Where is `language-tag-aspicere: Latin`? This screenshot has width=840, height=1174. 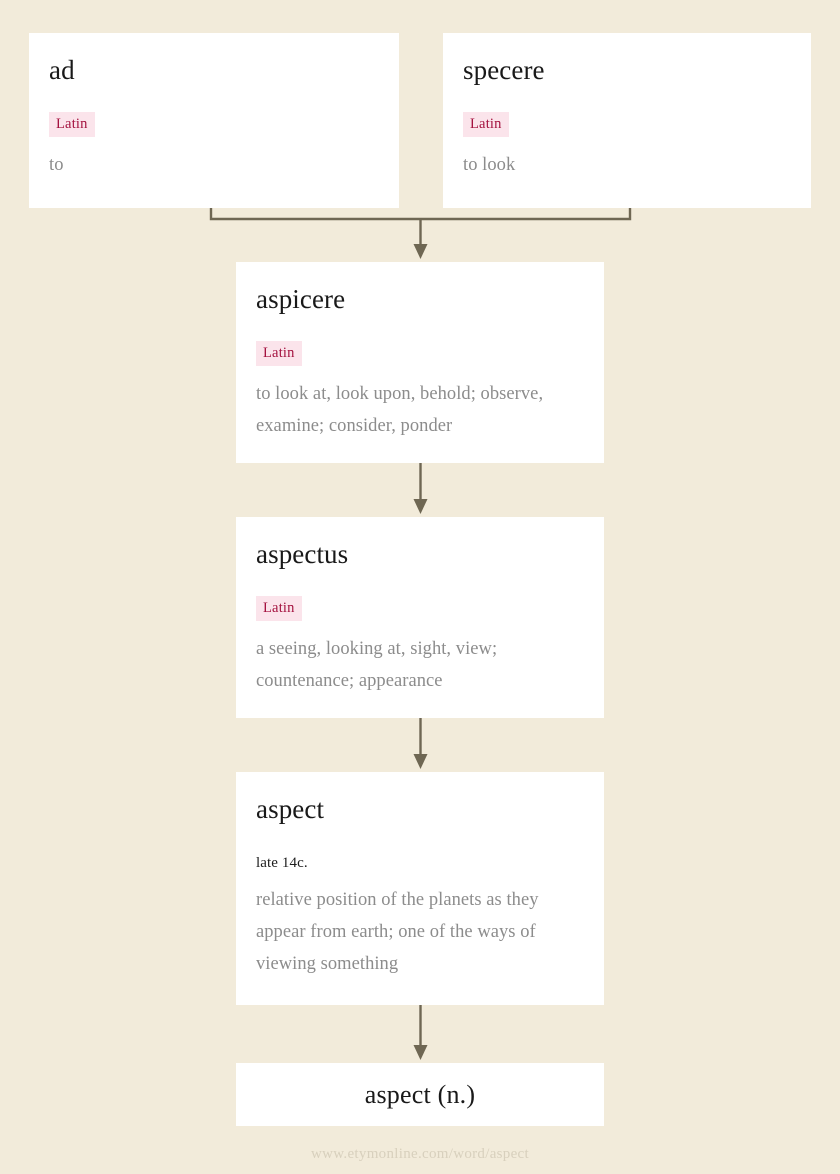 language-tag-aspicere: Latin is located at coordinates (279, 354).